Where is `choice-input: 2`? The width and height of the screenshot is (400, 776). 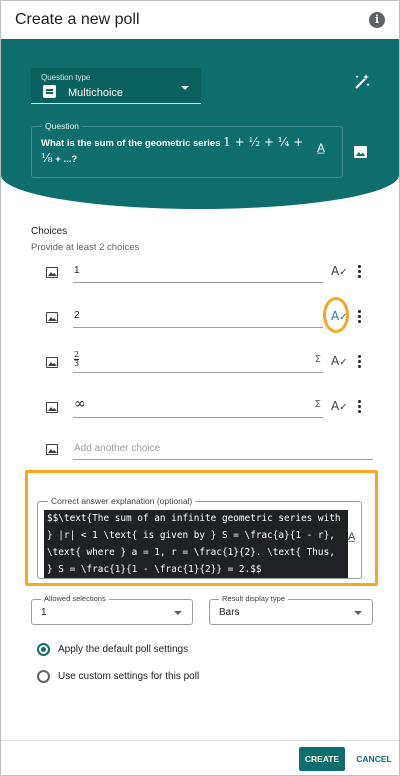
choice-input: 2 is located at coordinates (198, 317).